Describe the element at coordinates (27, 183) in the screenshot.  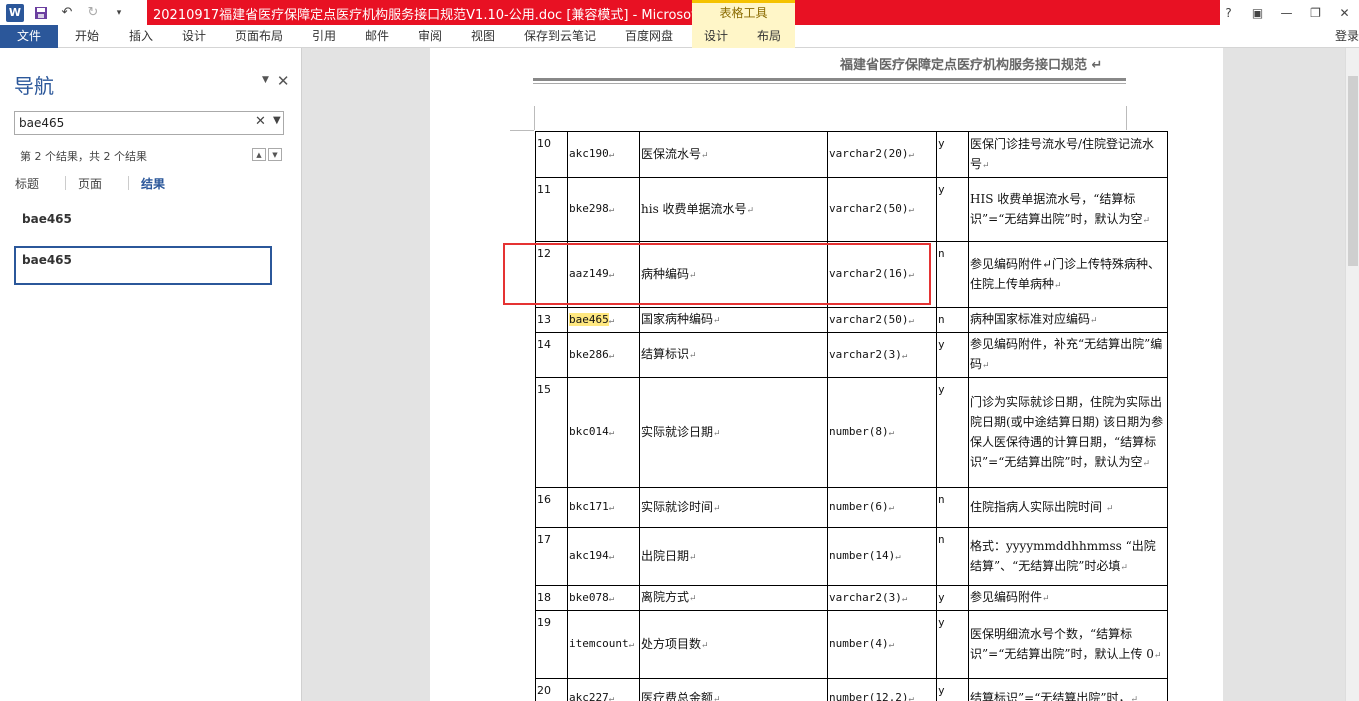
I see `nav-tab-headings: 标题` at that location.